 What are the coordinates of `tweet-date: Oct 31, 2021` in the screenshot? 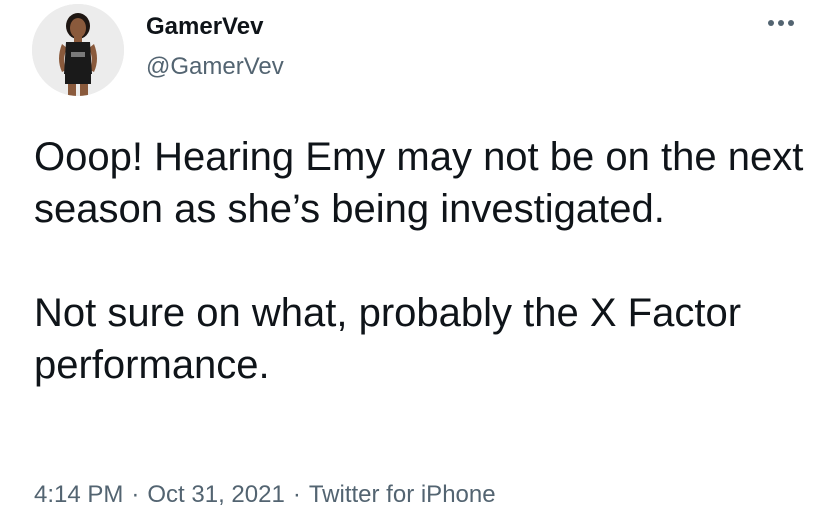 It's located at (215, 494).